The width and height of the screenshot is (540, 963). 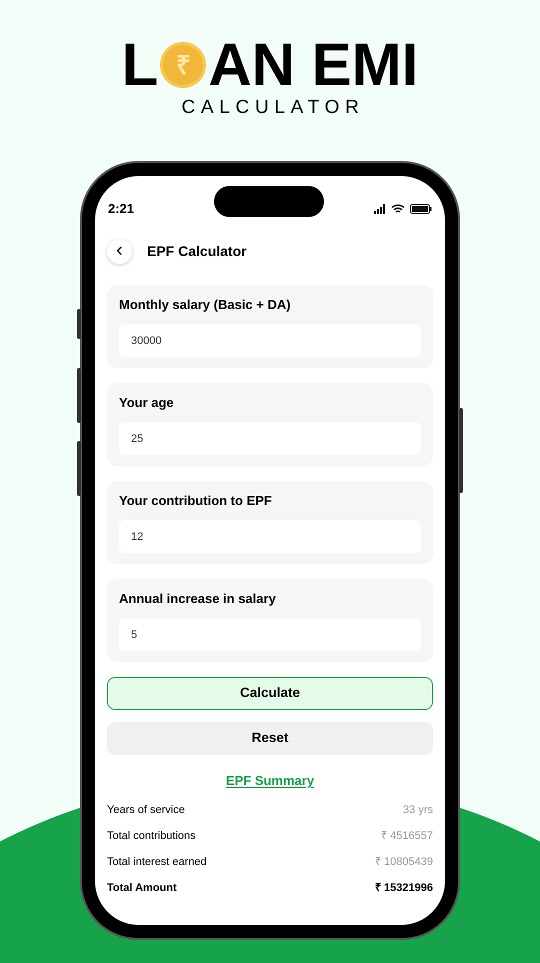 What do you see at coordinates (205, 304) in the screenshot?
I see `field-label: Monthly salary (Basic + DA)` at bounding box center [205, 304].